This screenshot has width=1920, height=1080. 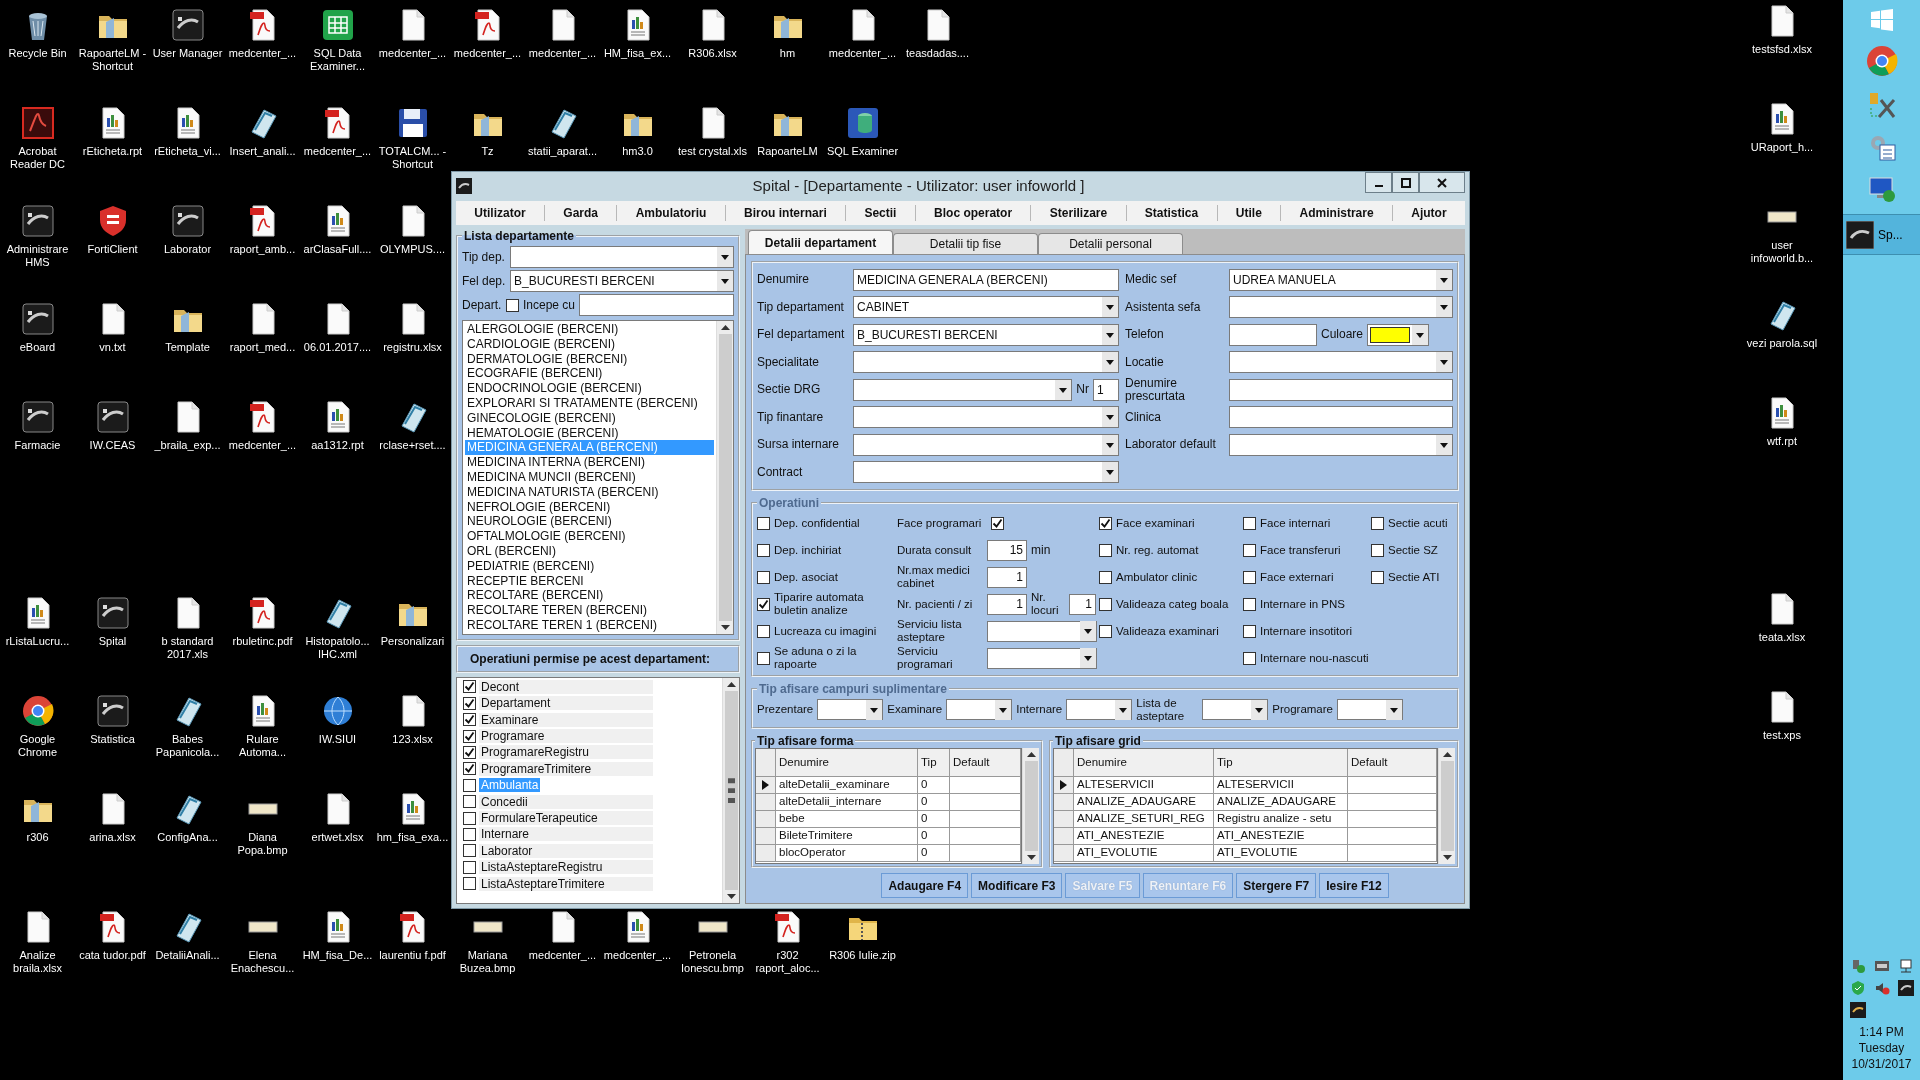 I want to click on icon-label: Administrare HMS, so click(x=37, y=256).